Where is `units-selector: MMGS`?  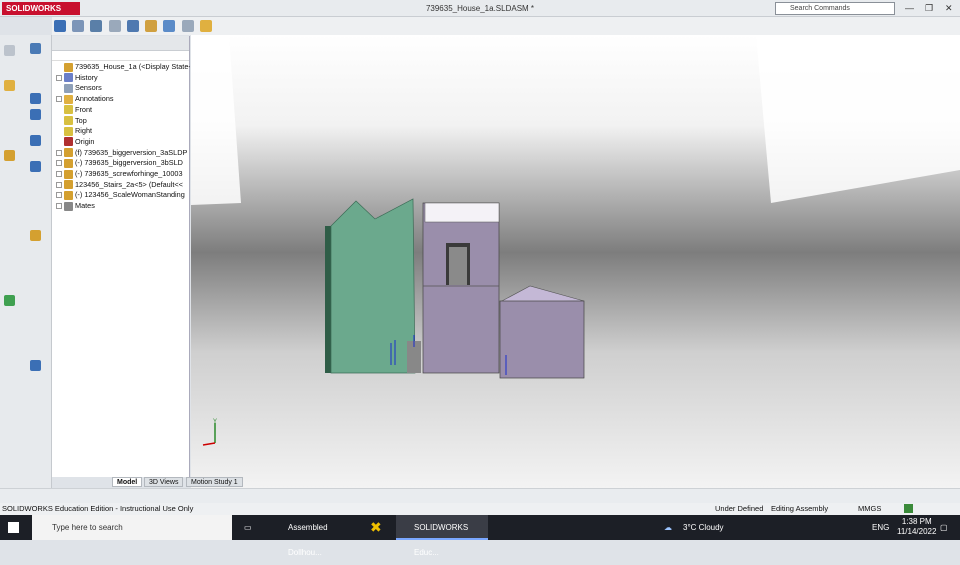 units-selector: MMGS is located at coordinates (869, 509).